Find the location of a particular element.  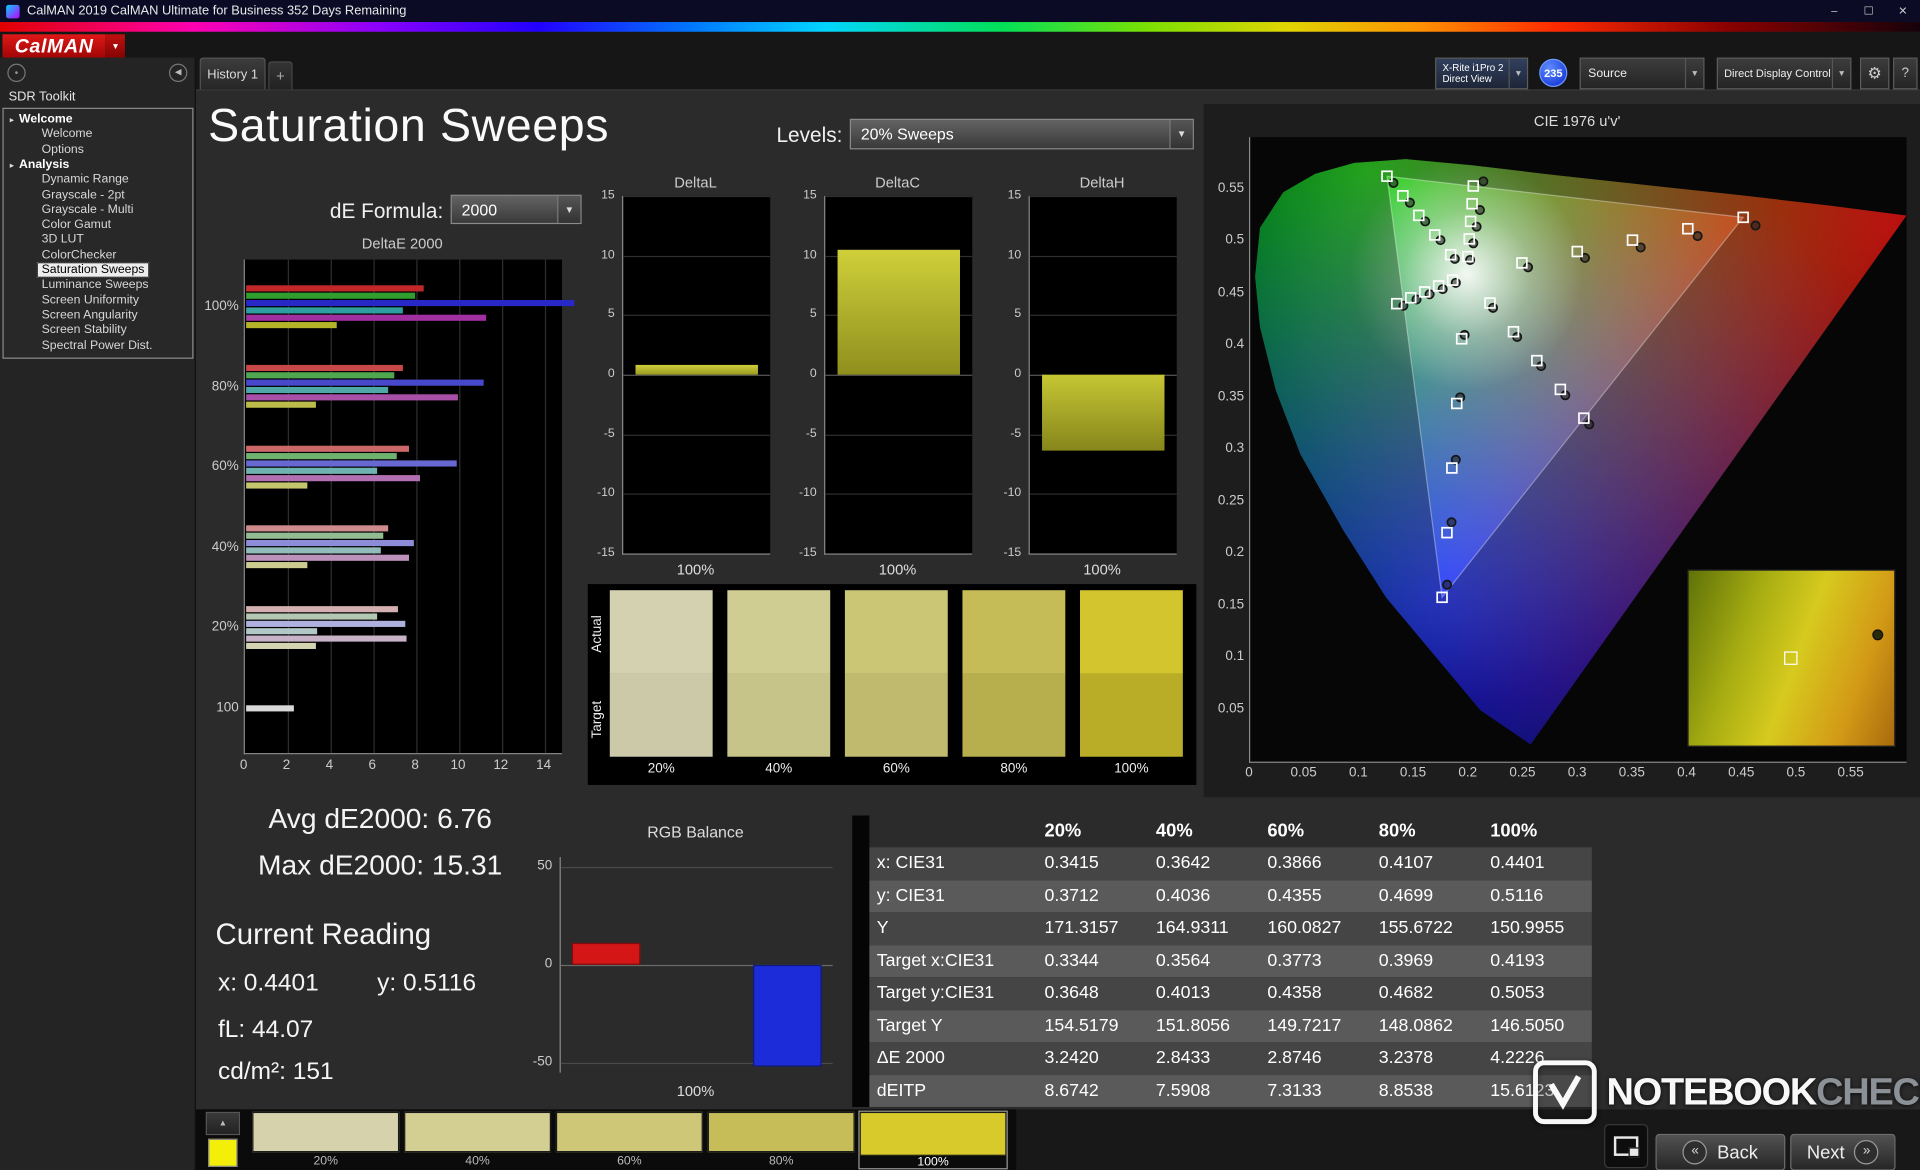

meter-dropdown: X-Rite i1Pro 2 Direct View ▼ is located at coordinates (1482, 73).